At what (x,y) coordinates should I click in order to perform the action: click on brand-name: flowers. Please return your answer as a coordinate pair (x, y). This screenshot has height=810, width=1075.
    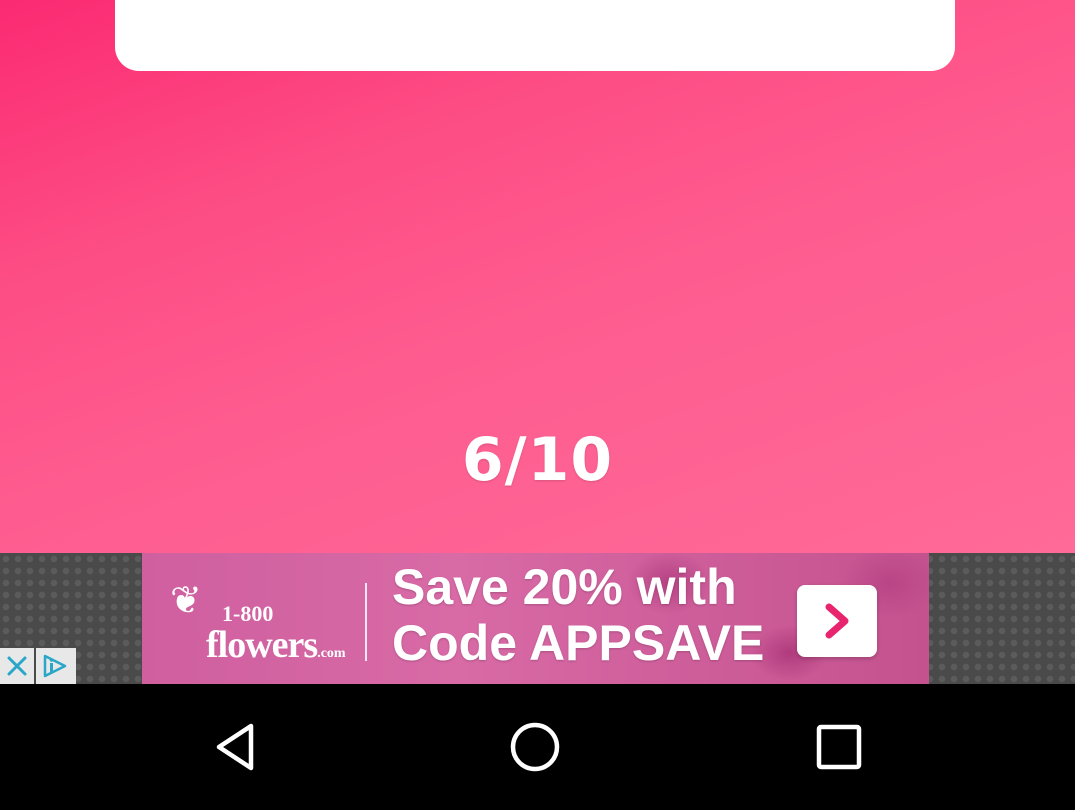
    Looking at the image, I should click on (262, 645).